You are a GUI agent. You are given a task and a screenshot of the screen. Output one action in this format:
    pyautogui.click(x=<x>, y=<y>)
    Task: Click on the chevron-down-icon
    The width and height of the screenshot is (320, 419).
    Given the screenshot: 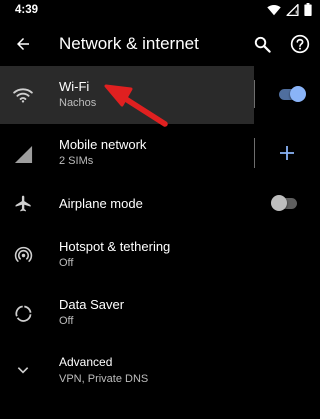 What is the action you would take?
    pyautogui.click(x=23, y=370)
    